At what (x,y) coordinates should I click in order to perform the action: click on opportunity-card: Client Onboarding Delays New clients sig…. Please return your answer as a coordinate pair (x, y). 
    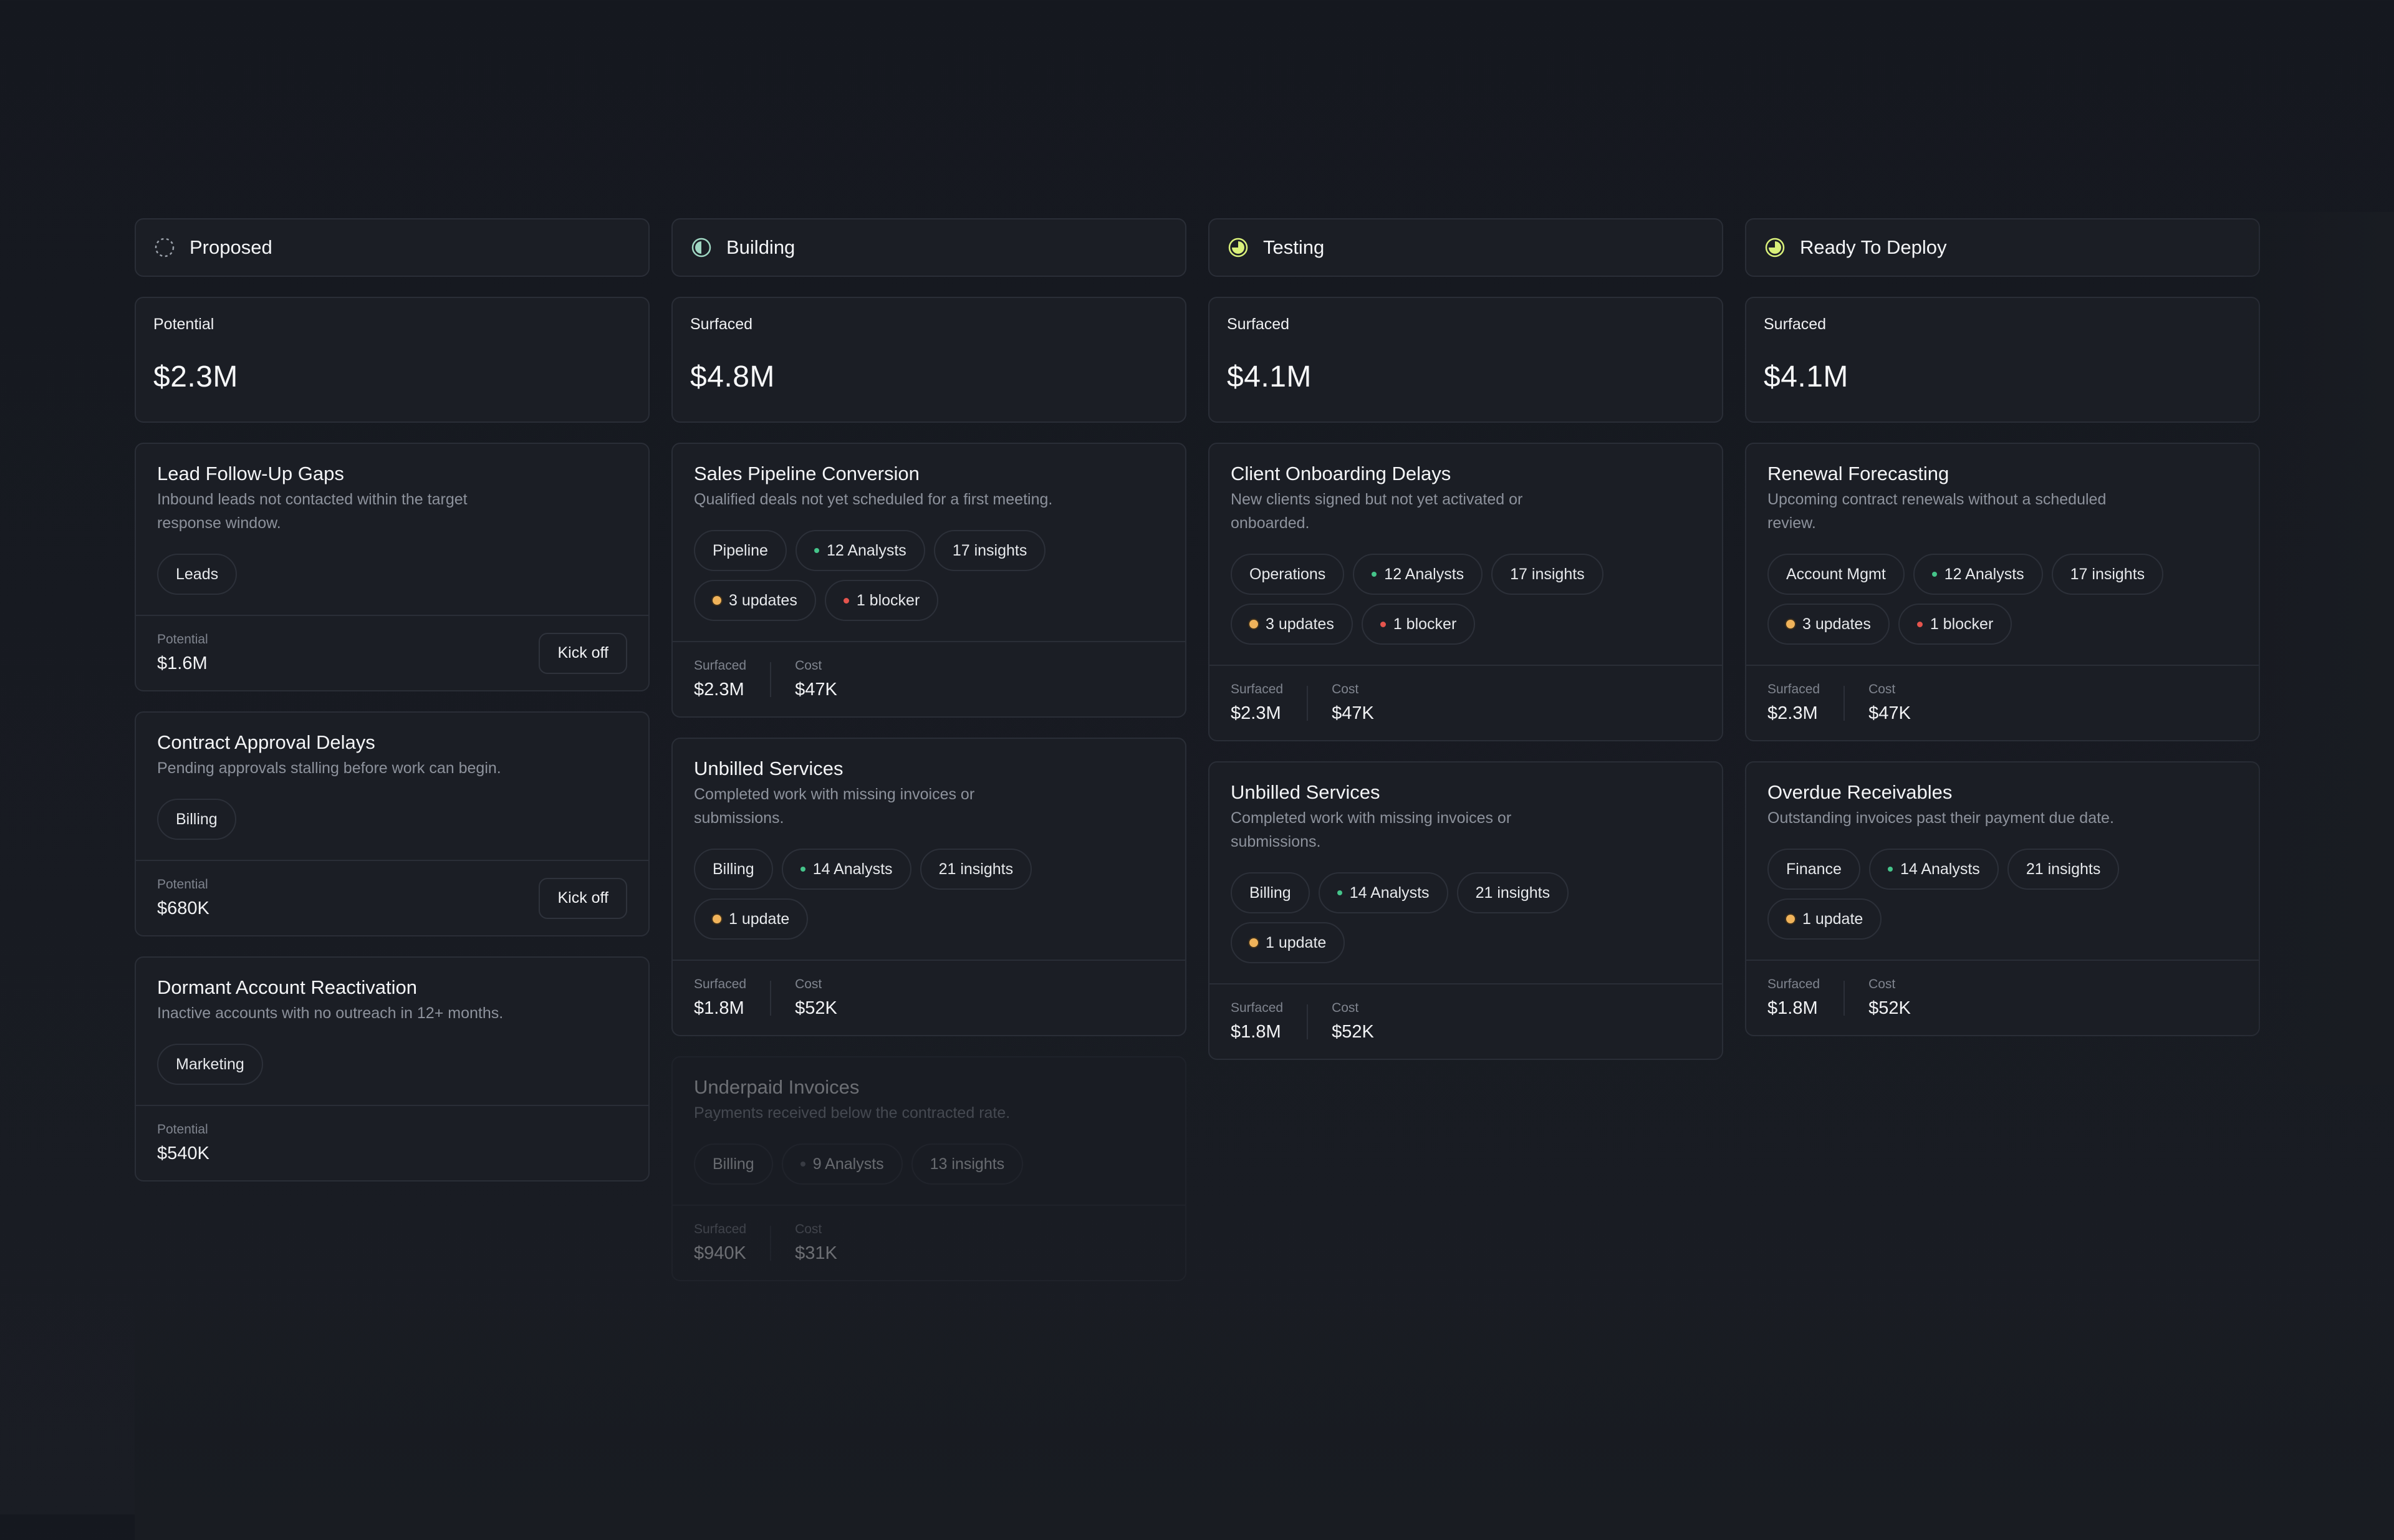
    Looking at the image, I should click on (1465, 592).